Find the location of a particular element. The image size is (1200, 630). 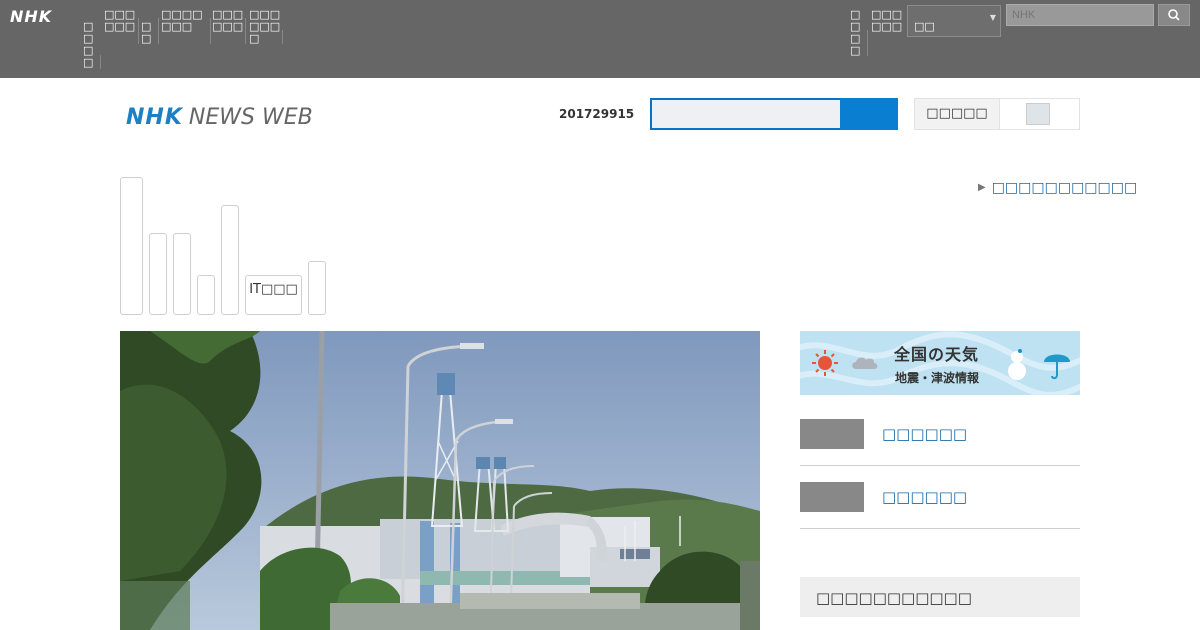

news-web-logo: NHK NEWS WEB is located at coordinates (219, 120).